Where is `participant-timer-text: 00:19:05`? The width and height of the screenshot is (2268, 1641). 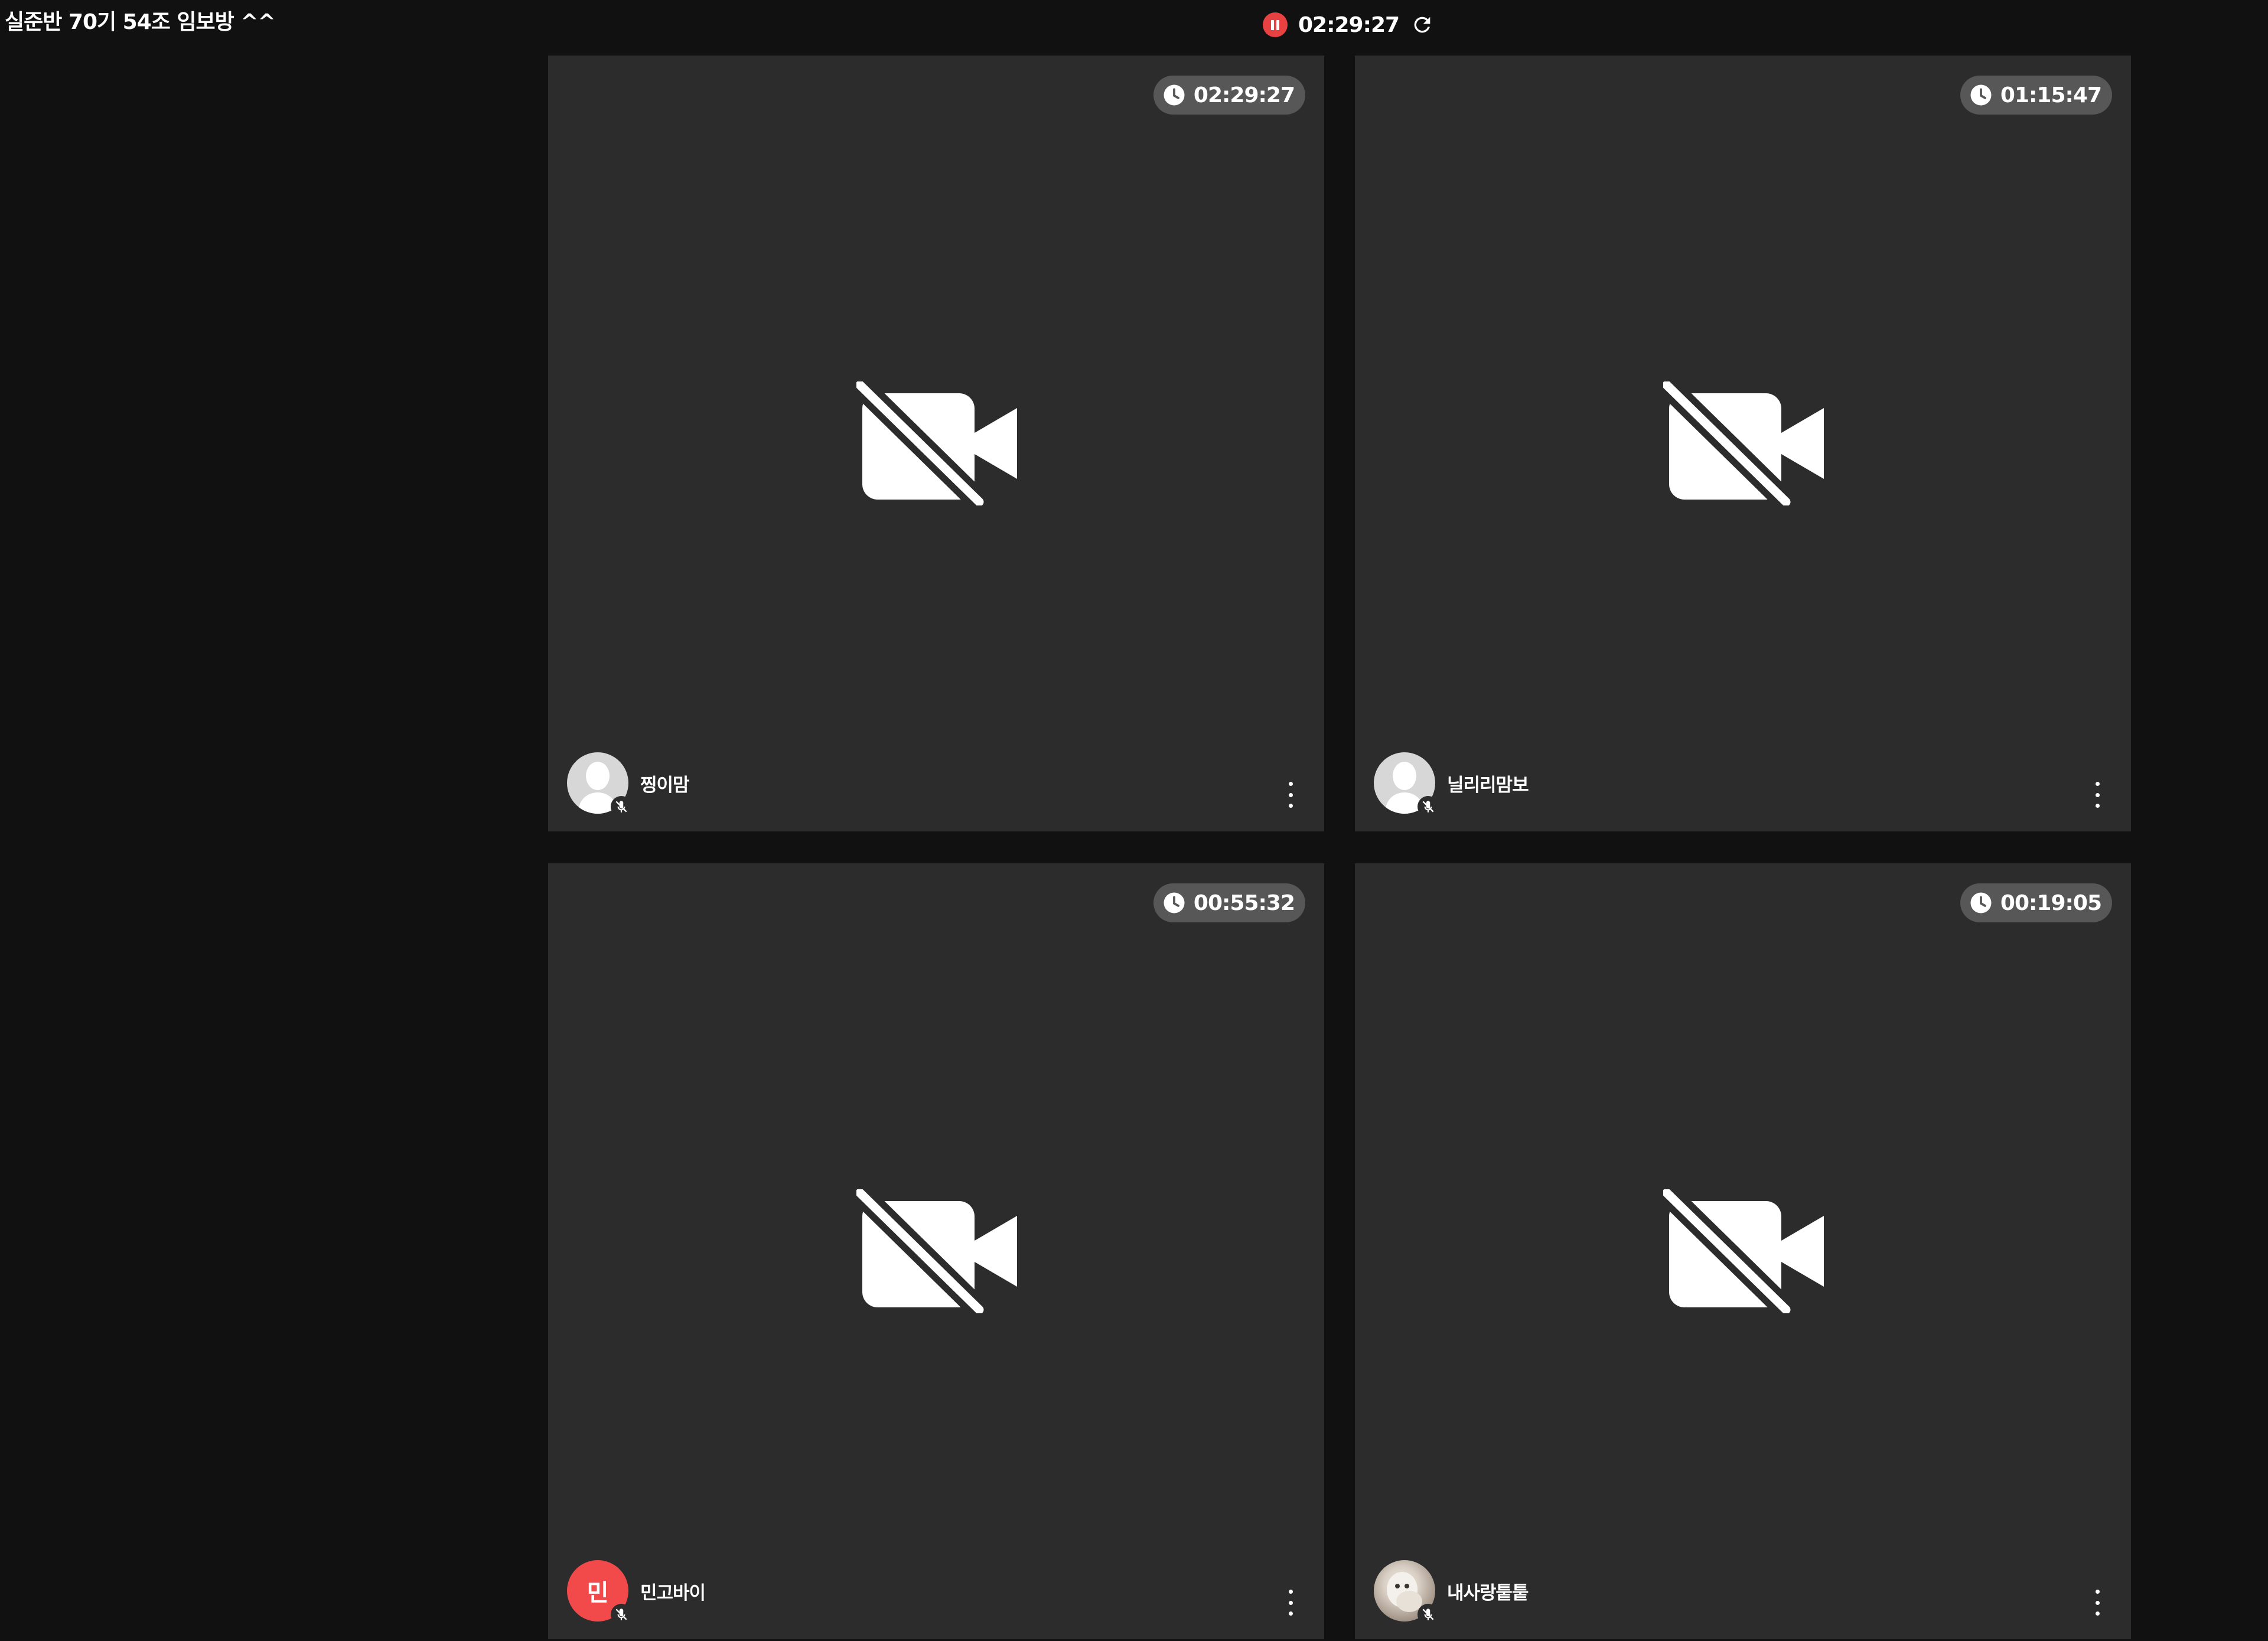
participant-timer-text: 00:19:05 is located at coordinates (2051, 902).